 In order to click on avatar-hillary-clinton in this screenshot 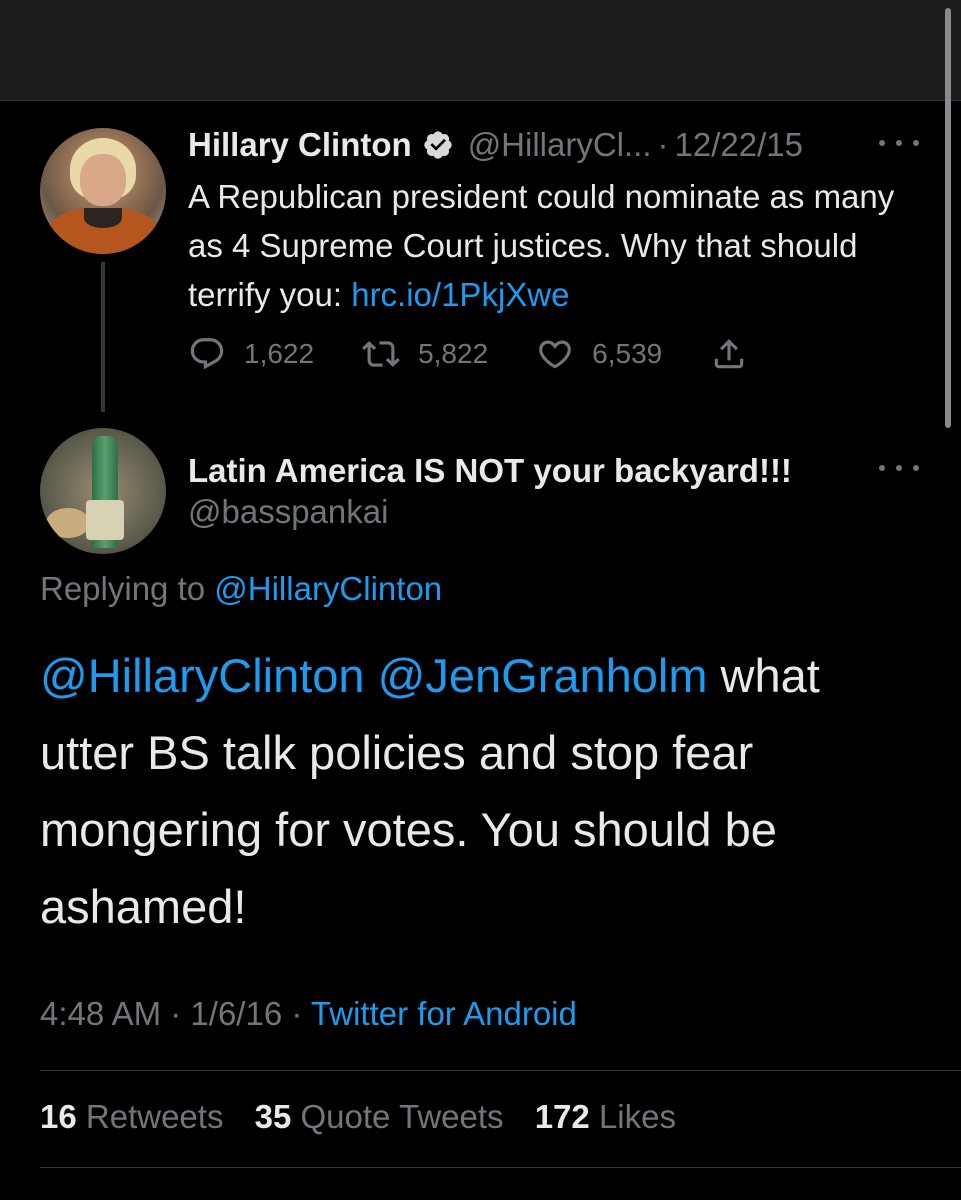, I will do `click(103, 191)`.